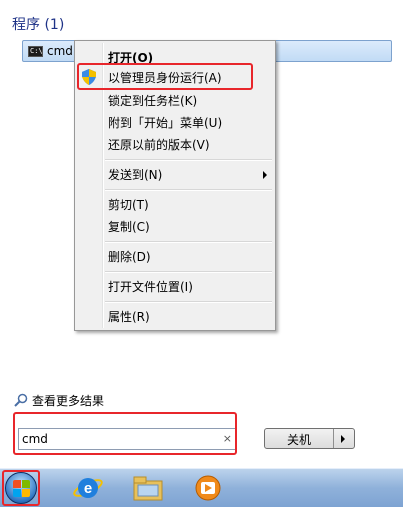 This screenshot has width=403, height=507. Describe the element at coordinates (152, 101) in the screenshot. I see `menu-item-pin-taskbar: 锁定到任务栏(K)` at that location.